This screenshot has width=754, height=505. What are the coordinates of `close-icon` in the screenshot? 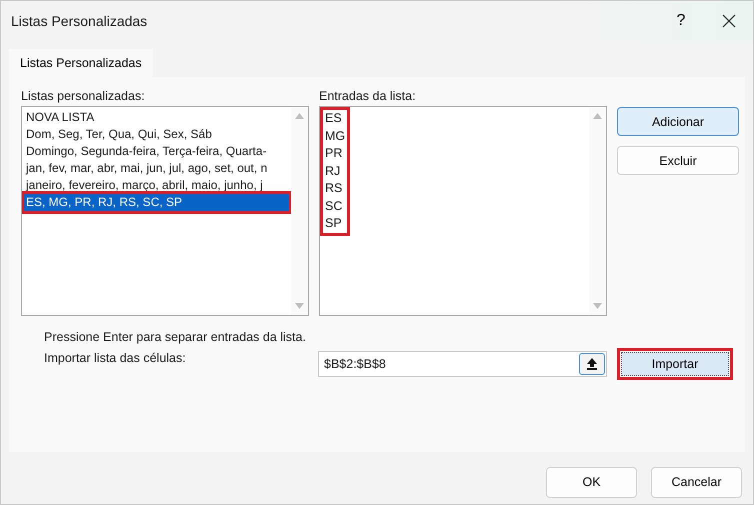 It's located at (729, 21).